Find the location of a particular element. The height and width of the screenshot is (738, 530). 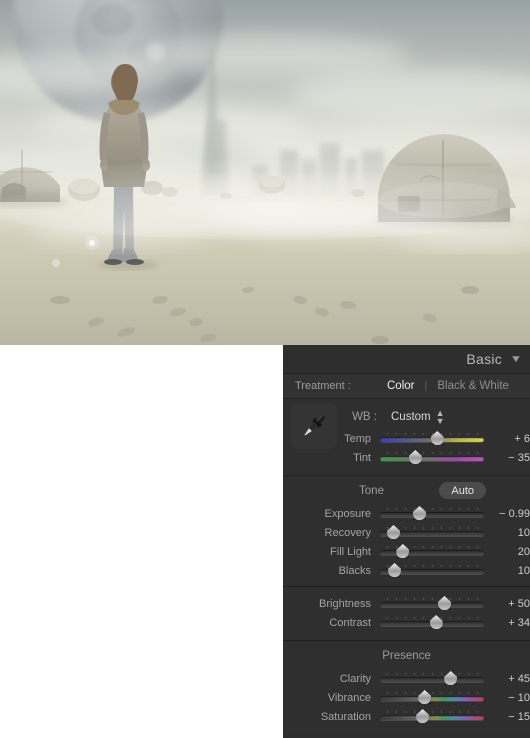

white-balance-section: WB : Custom ▲ ▼ Temp + 6 Tint − 35 is located at coordinates (406, 437).